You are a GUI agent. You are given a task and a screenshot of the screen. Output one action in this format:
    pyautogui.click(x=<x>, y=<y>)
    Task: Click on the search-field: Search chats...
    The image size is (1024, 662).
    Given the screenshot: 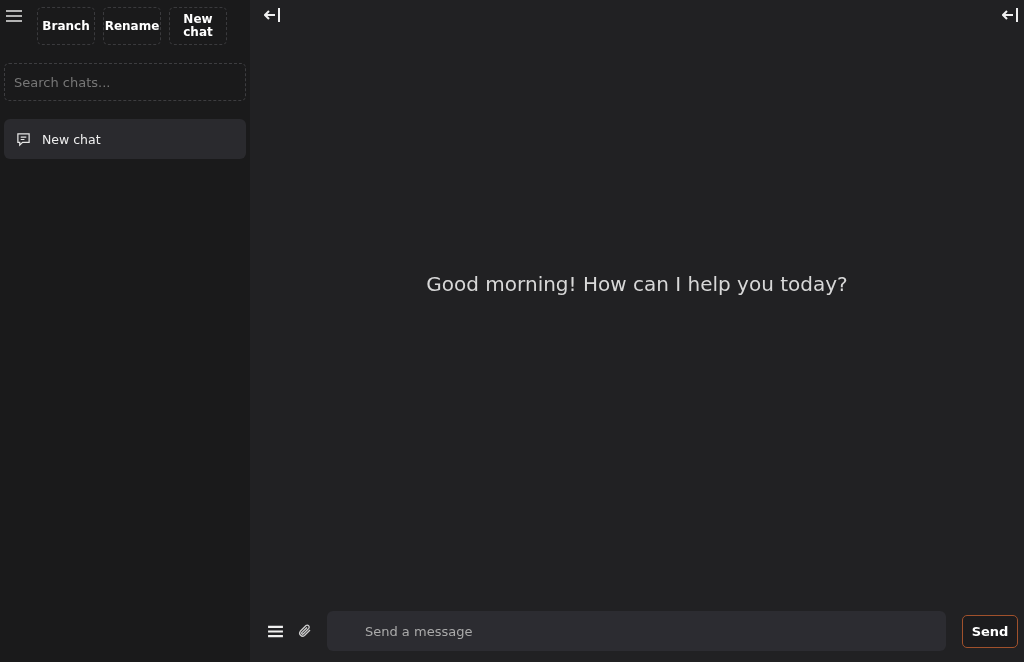 What is the action you would take?
    pyautogui.click(x=125, y=82)
    